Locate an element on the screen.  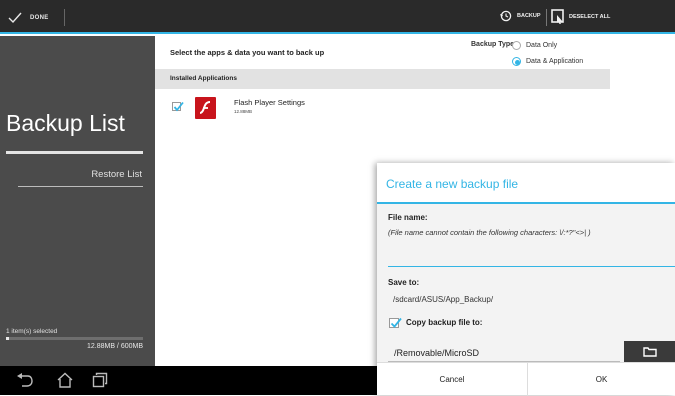
file-name-input is located at coordinates (531, 257).